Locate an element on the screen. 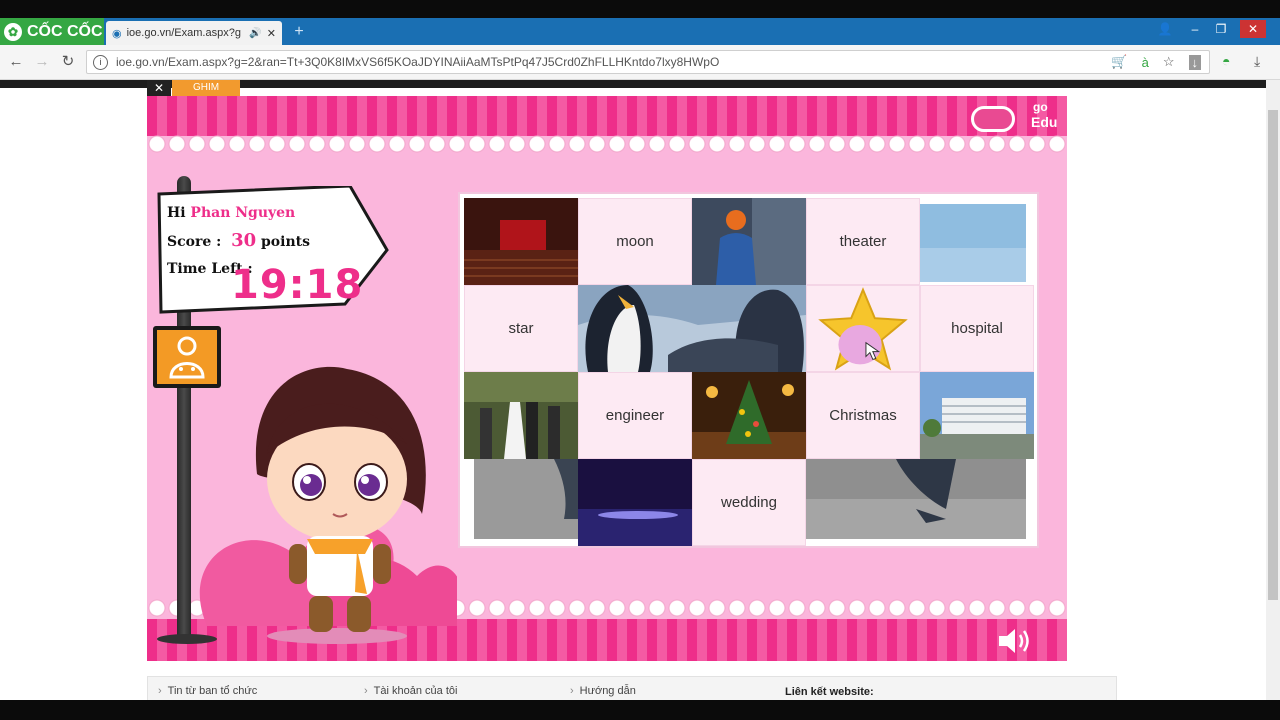  penguin-feet-picture is located at coordinates (521, 502).